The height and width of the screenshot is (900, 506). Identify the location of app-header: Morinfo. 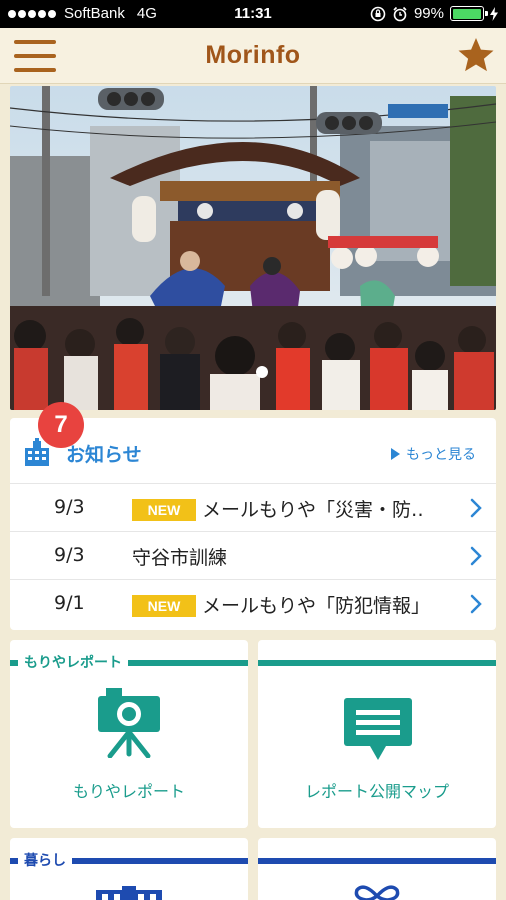
(253, 56).